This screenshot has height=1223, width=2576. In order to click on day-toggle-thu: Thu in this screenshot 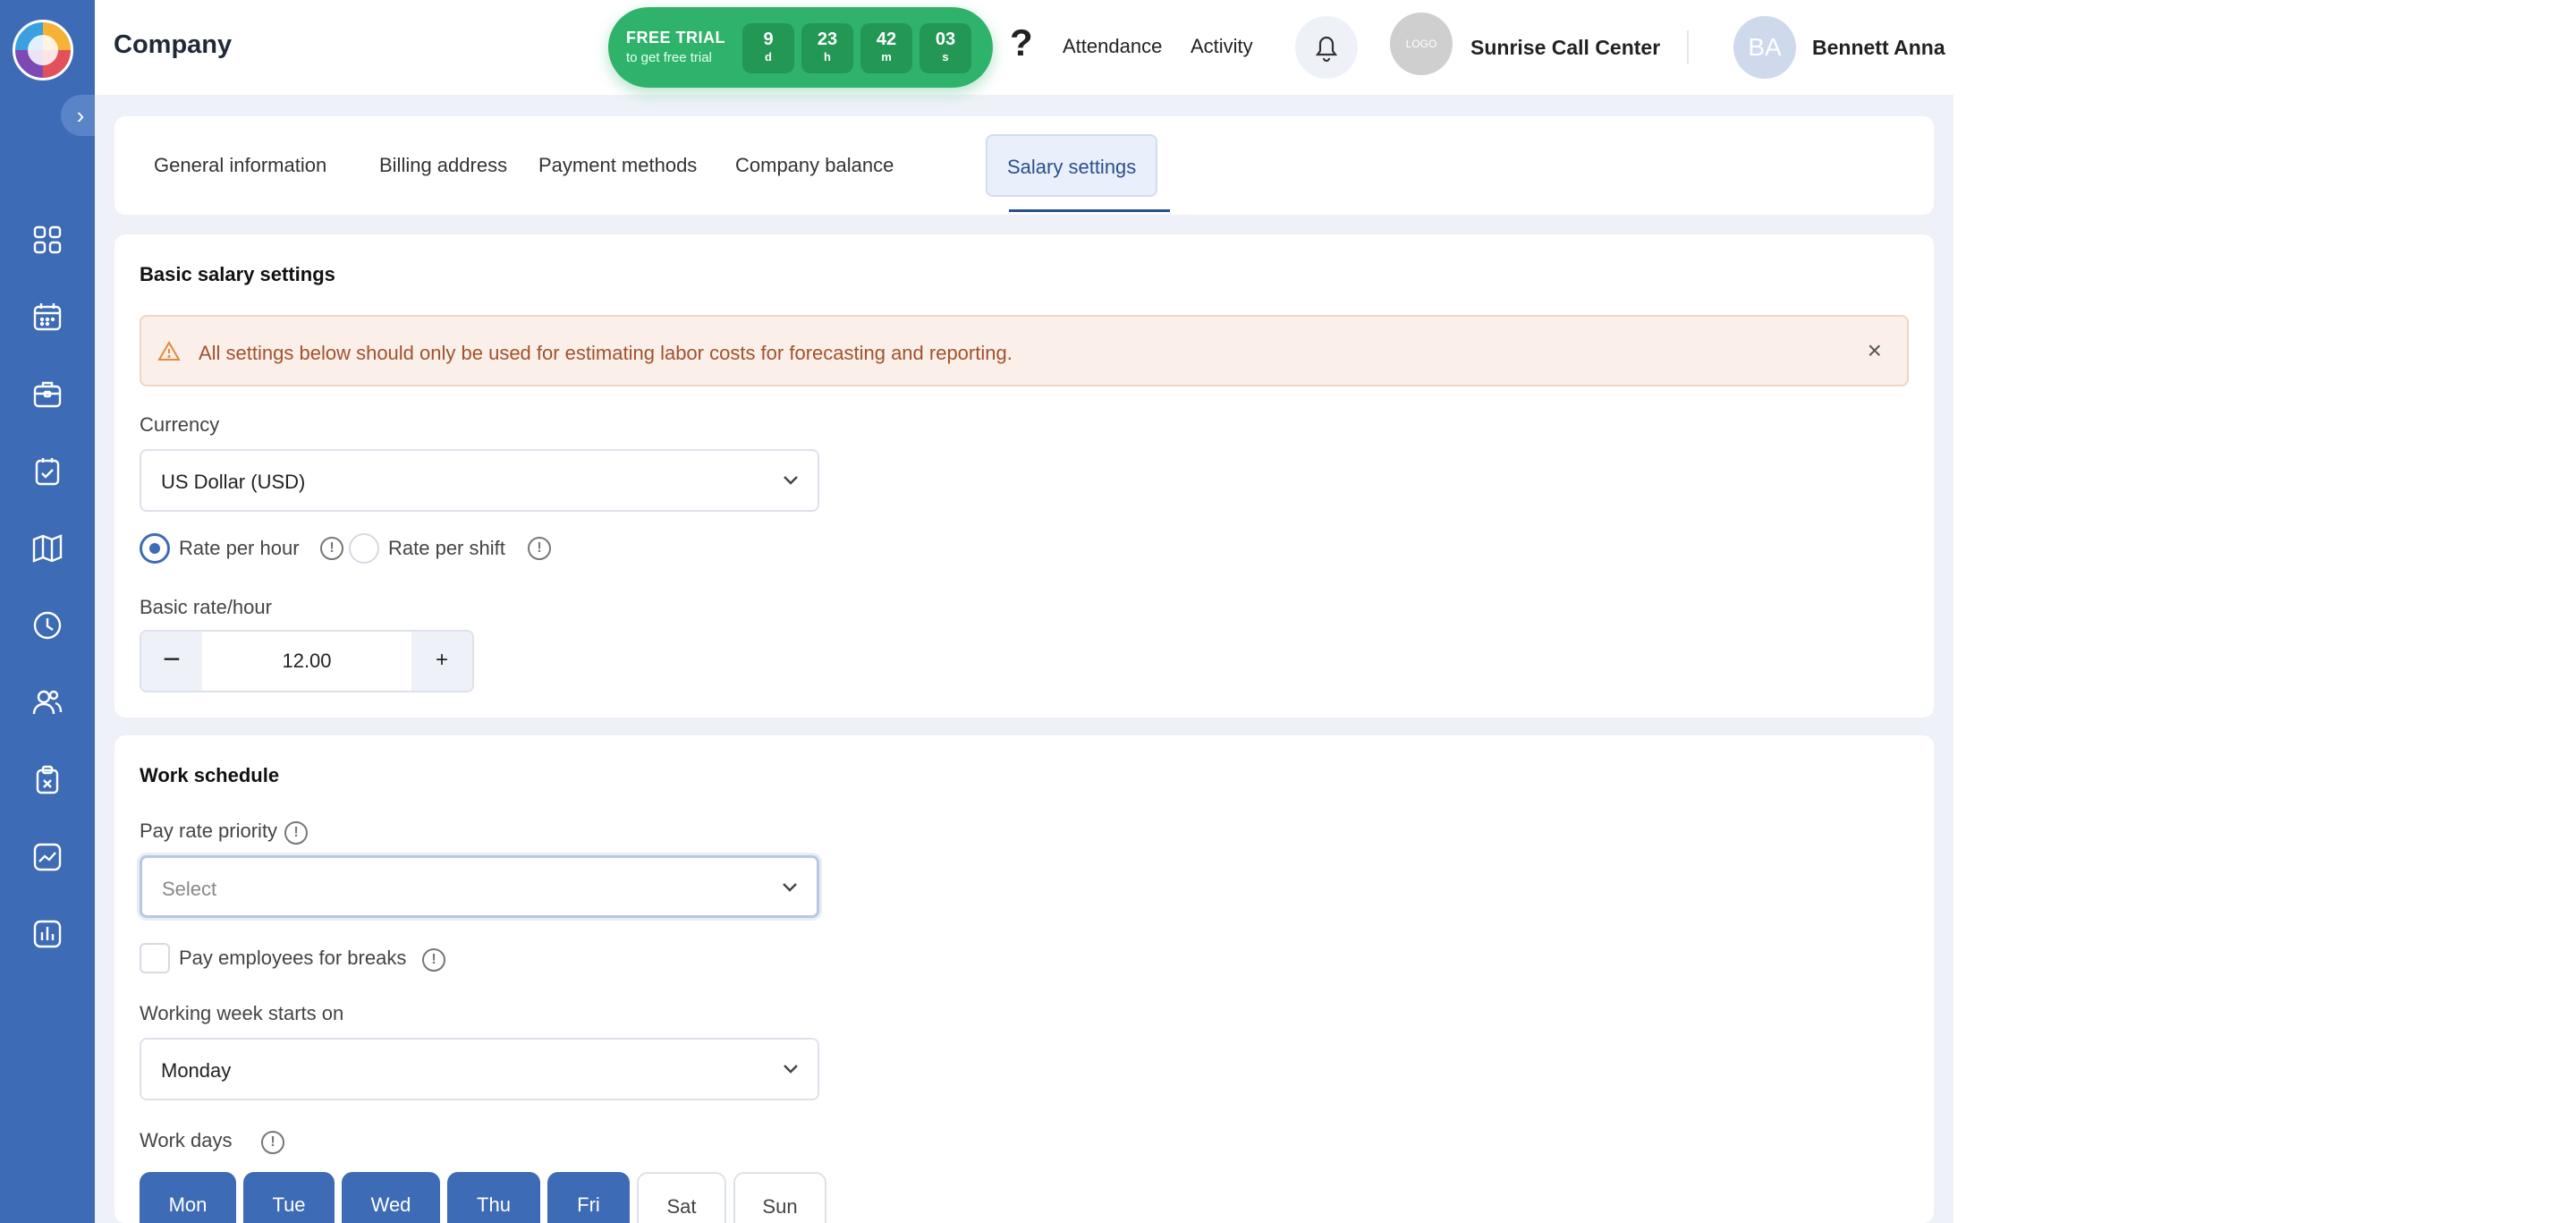, I will do `click(493, 1197)`.